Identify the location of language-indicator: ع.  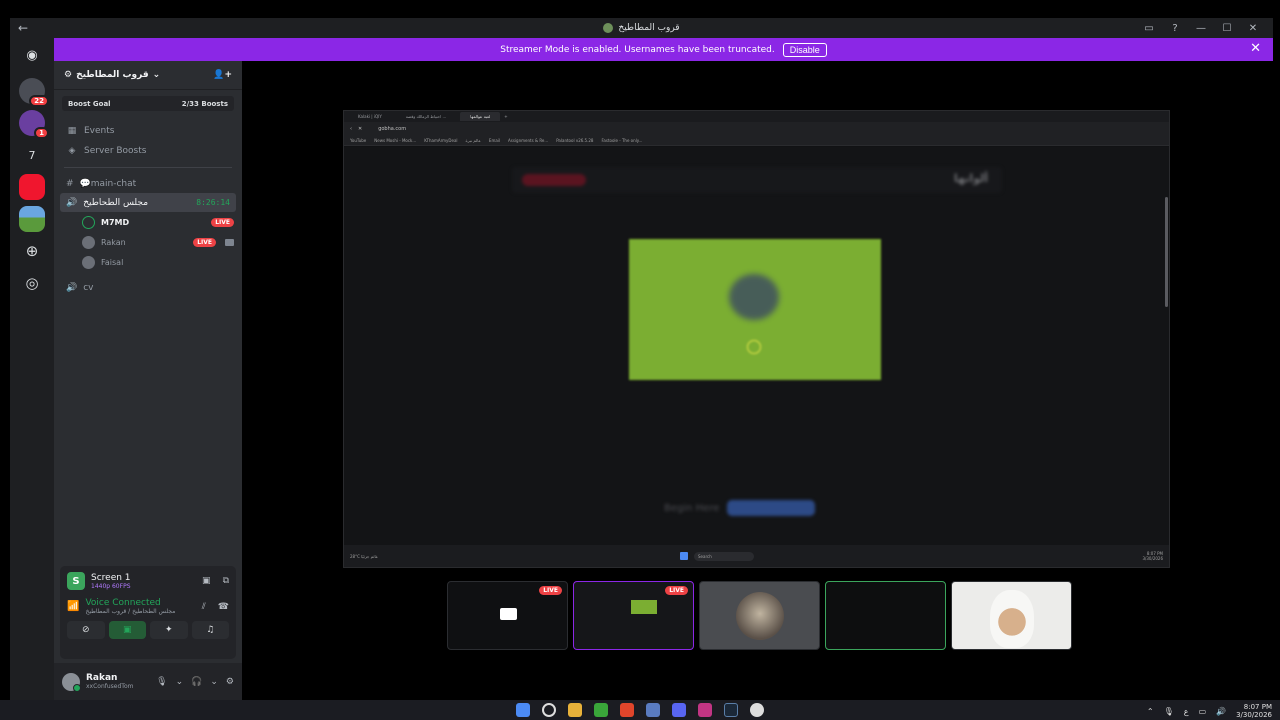
(1186, 711).